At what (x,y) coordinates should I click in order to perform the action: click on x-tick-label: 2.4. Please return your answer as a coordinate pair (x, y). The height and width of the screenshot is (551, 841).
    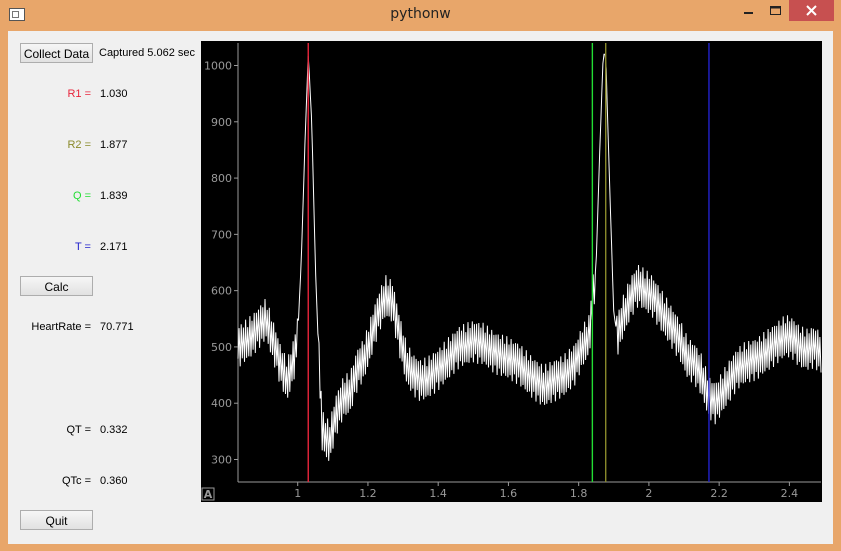
    Looking at the image, I should click on (790, 493).